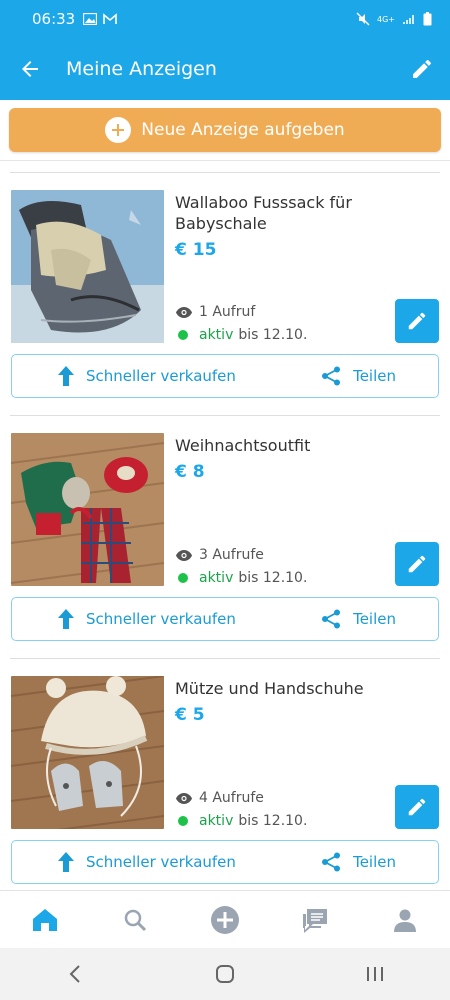  I want to click on listing-actions: Schneller verkaufen Teilen, so click(225, 862).